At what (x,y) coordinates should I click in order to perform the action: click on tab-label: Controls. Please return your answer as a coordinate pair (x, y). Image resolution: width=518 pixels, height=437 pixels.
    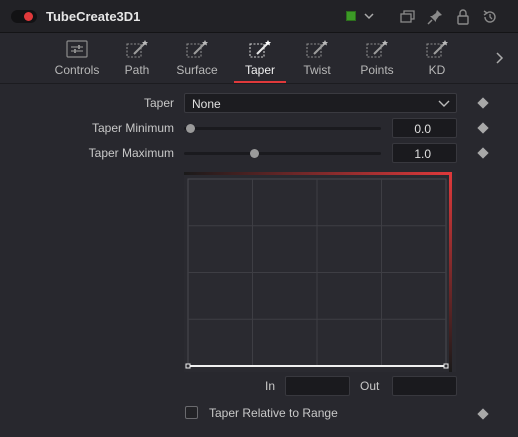
    Looking at the image, I should click on (77, 70).